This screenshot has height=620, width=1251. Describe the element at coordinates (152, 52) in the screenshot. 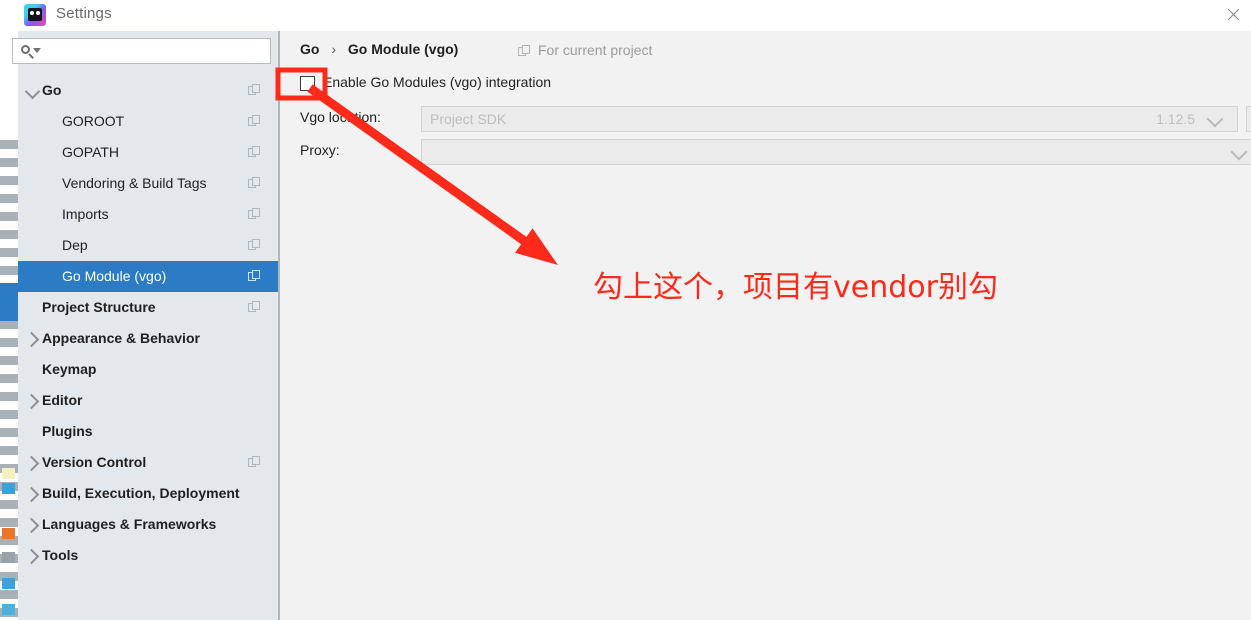

I see `search-input` at that location.